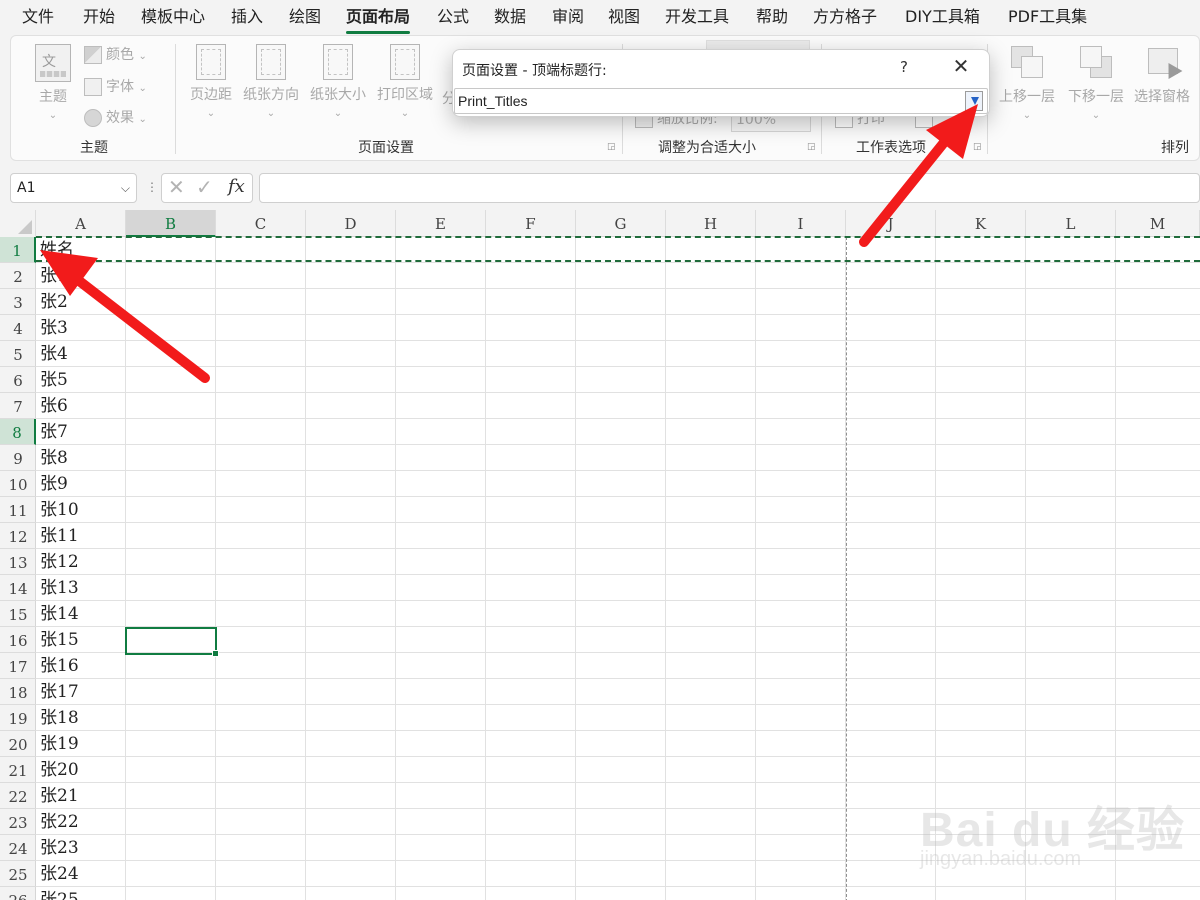  Describe the element at coordinates (172, 642) in the screenshot. I see `active-cell` at that location.